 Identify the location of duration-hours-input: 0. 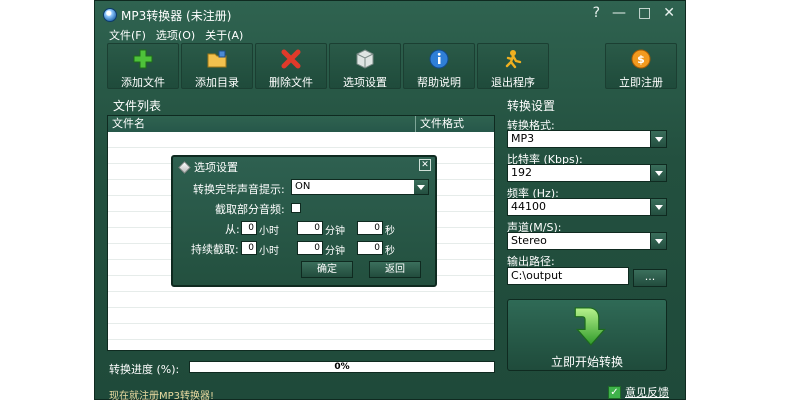
(249, 248).